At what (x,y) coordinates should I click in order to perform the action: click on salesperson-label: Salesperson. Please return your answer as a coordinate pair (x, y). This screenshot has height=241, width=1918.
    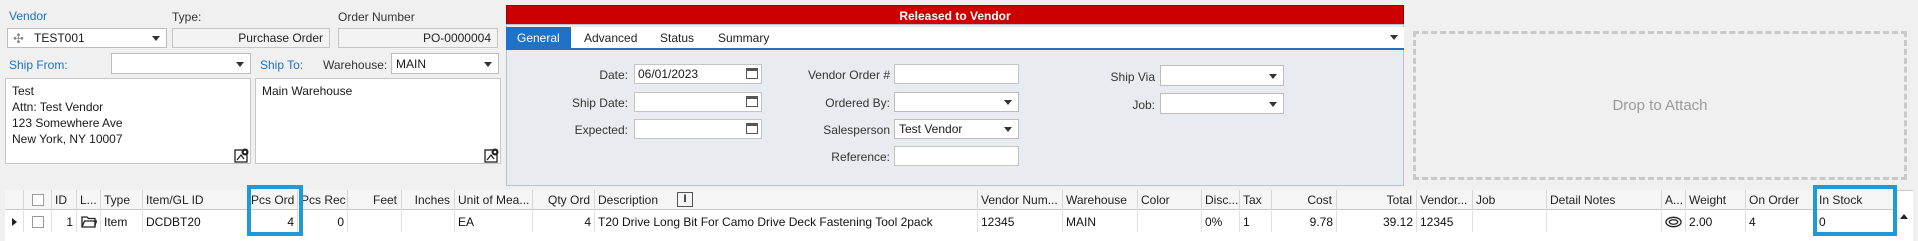
    Looking at the image, I should click on (856, 130).